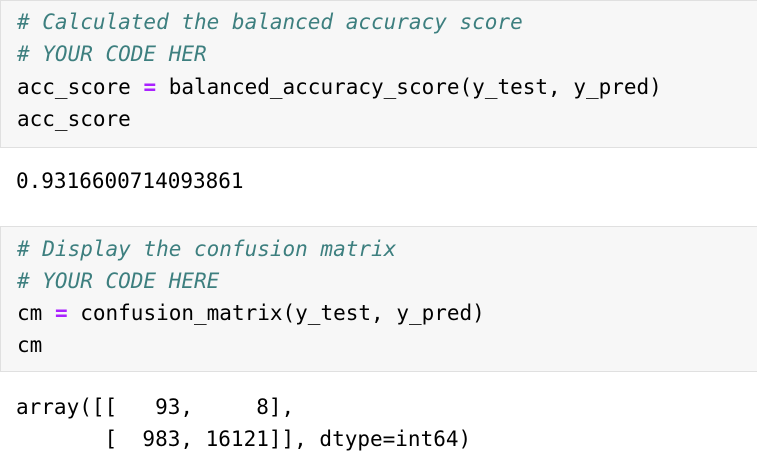  What do you see at coordinates (409, 87) in the screenshot?
I see `code-rhs: balanced_accuracy_score(y_test, y_pred)` at bounding box center [409, 87].